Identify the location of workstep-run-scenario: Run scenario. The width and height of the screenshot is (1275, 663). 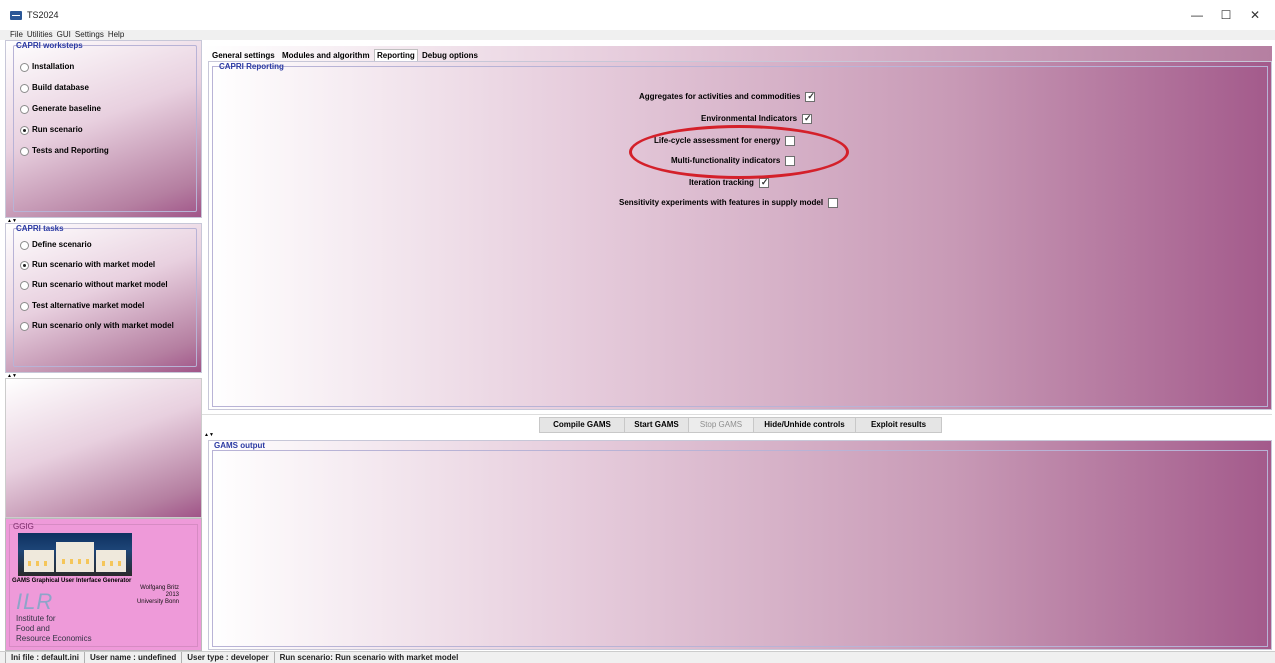
(51, 130).